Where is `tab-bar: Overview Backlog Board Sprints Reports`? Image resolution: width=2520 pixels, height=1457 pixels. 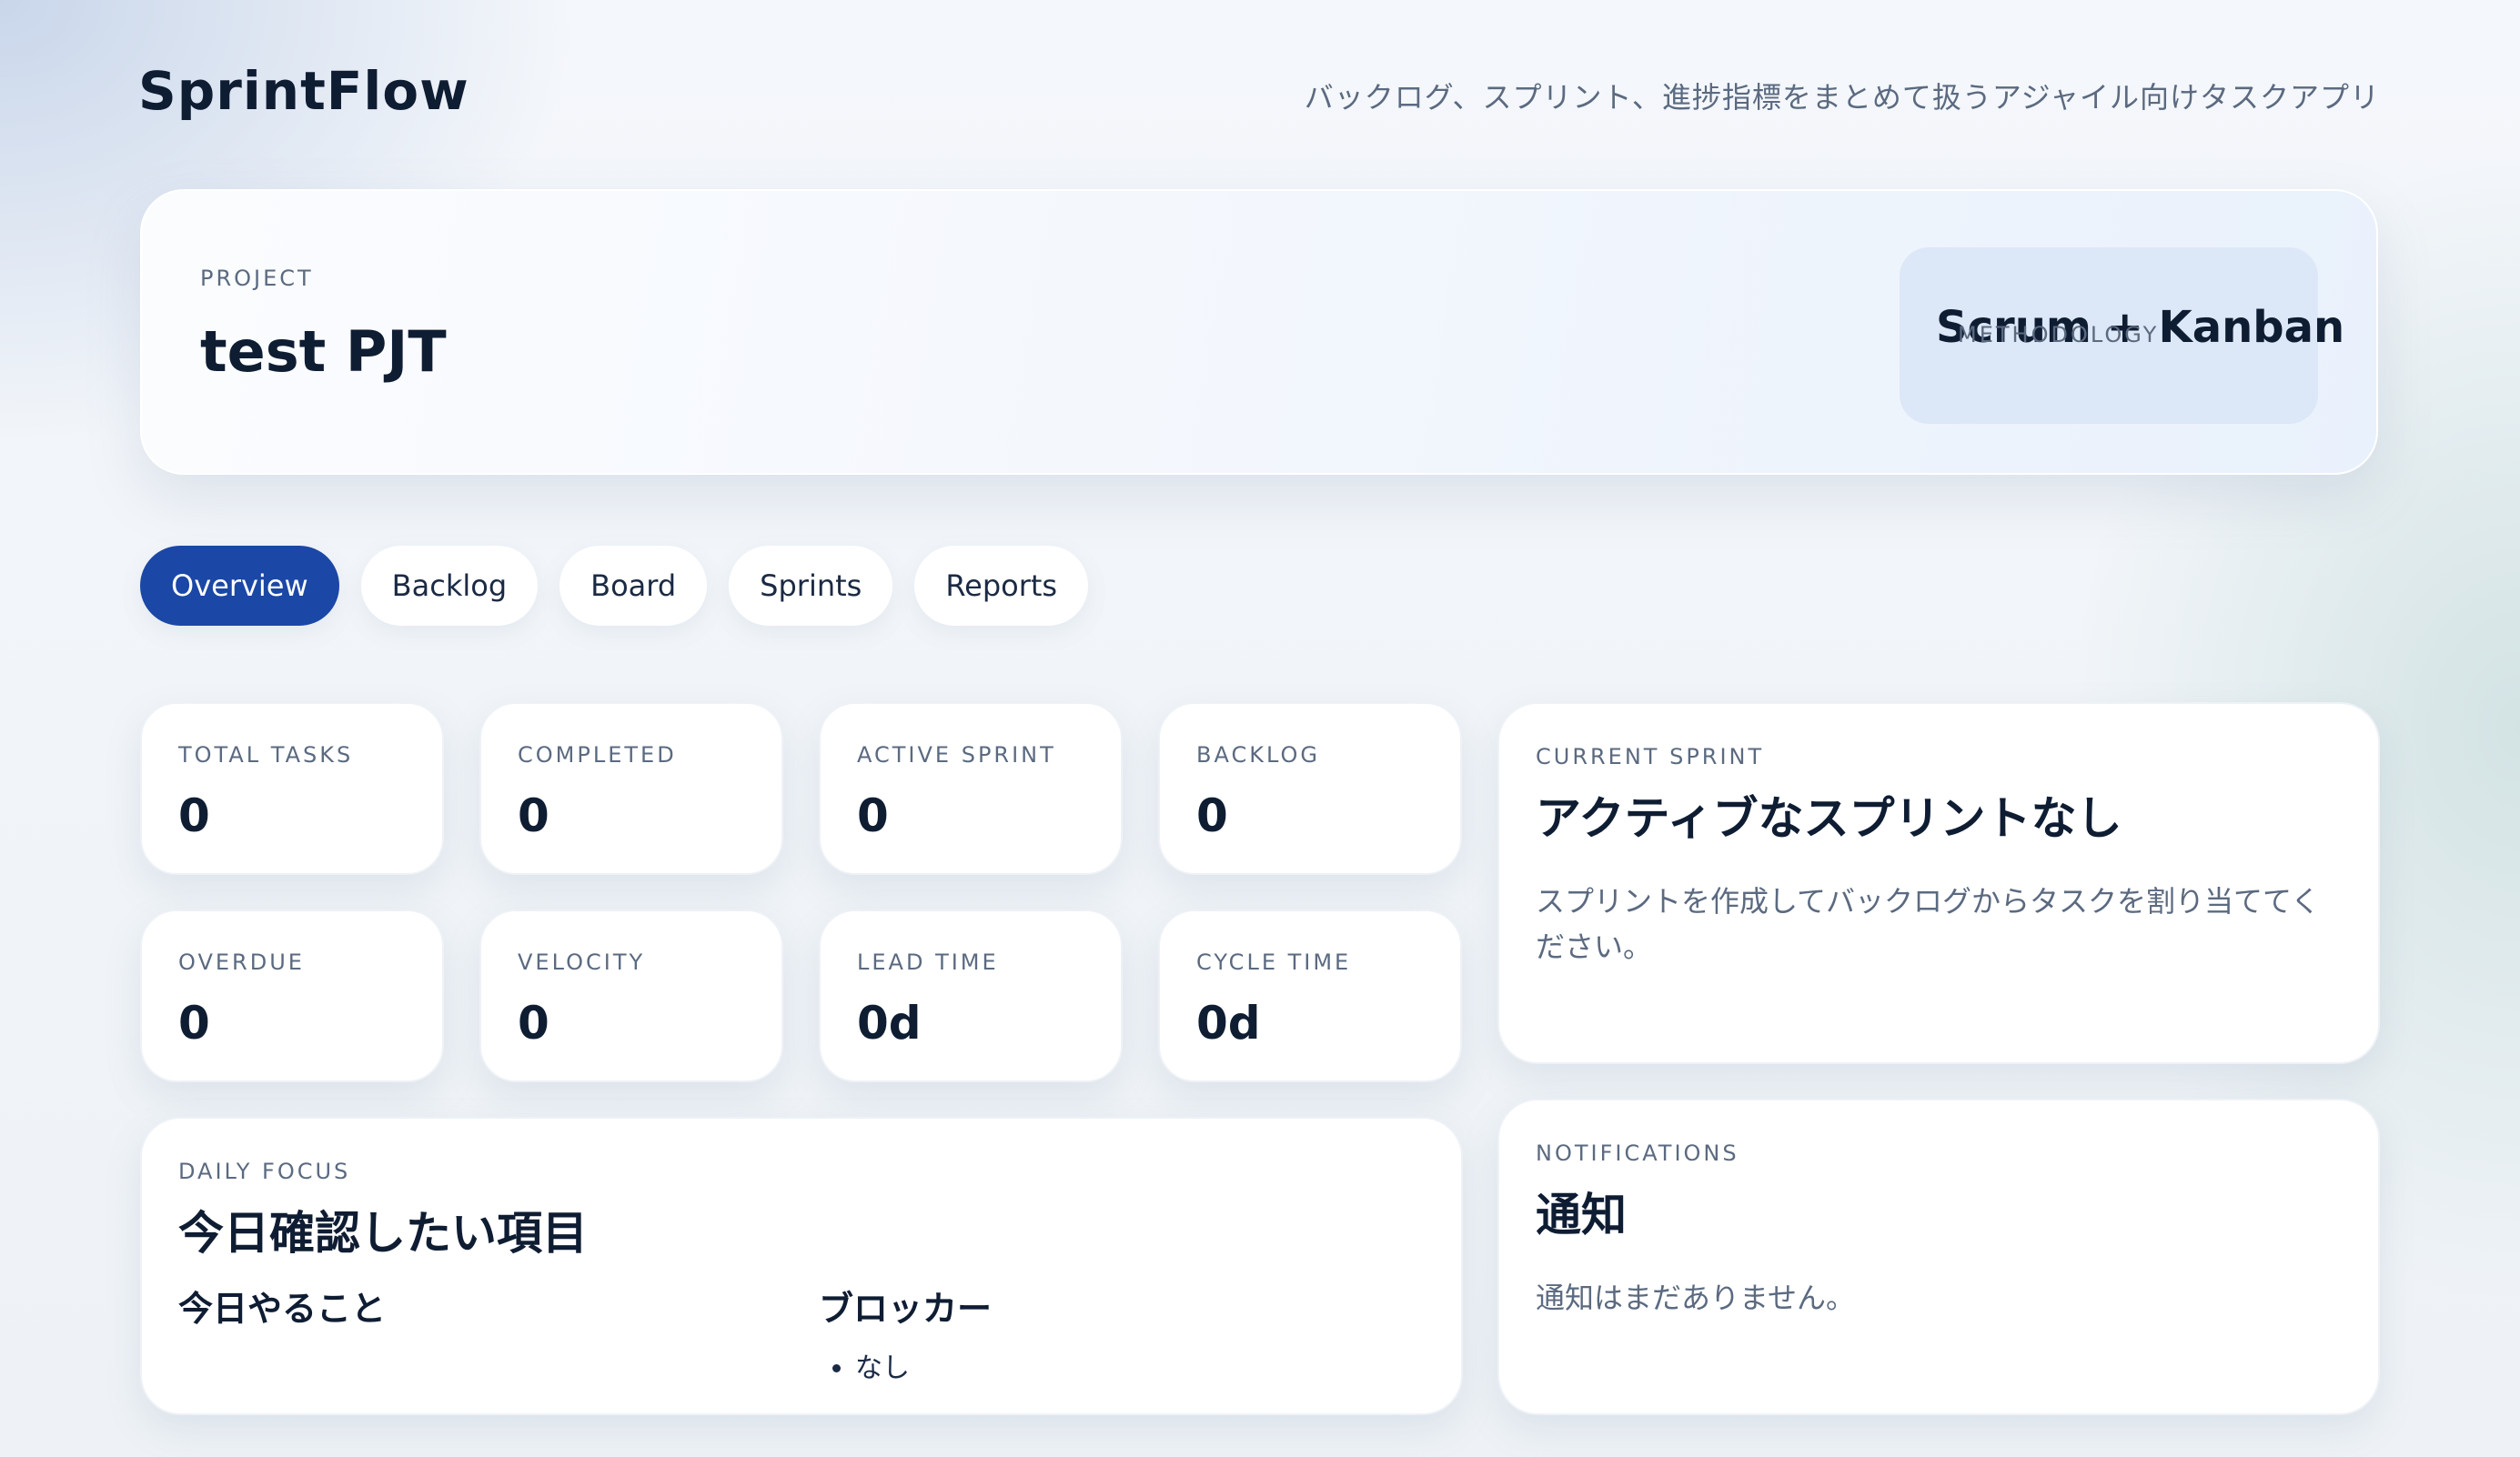 tab-bar: Overview Backlog Board Sprints Reports is located at coordinates (615, 586).